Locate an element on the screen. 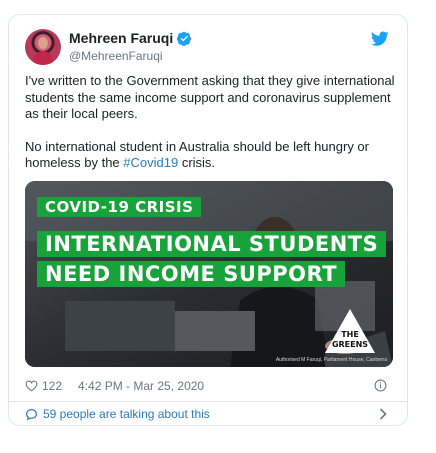 Image resolution: width=436 pixels, height=453 pixels. author-display-name: Mehreen Faruqi is located at coordinates (121, 38).